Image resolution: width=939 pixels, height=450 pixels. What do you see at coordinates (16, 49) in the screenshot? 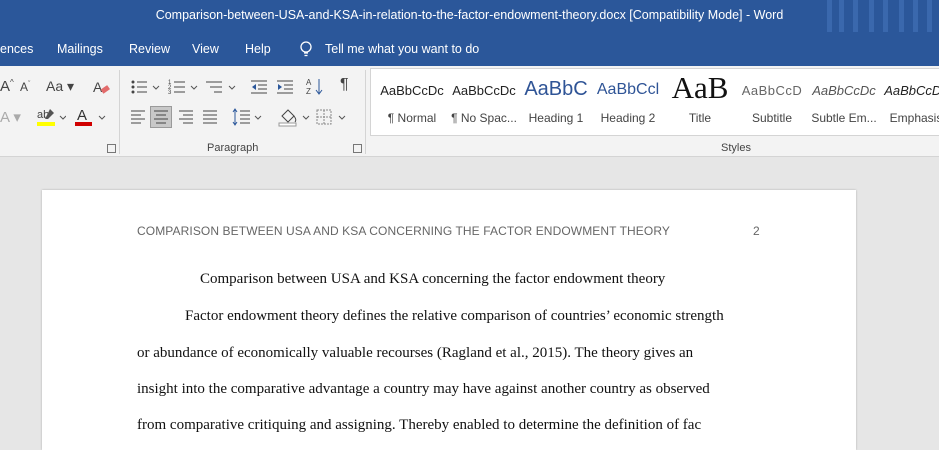
I see `tab-references: ences` at bounding box center [16, 49].